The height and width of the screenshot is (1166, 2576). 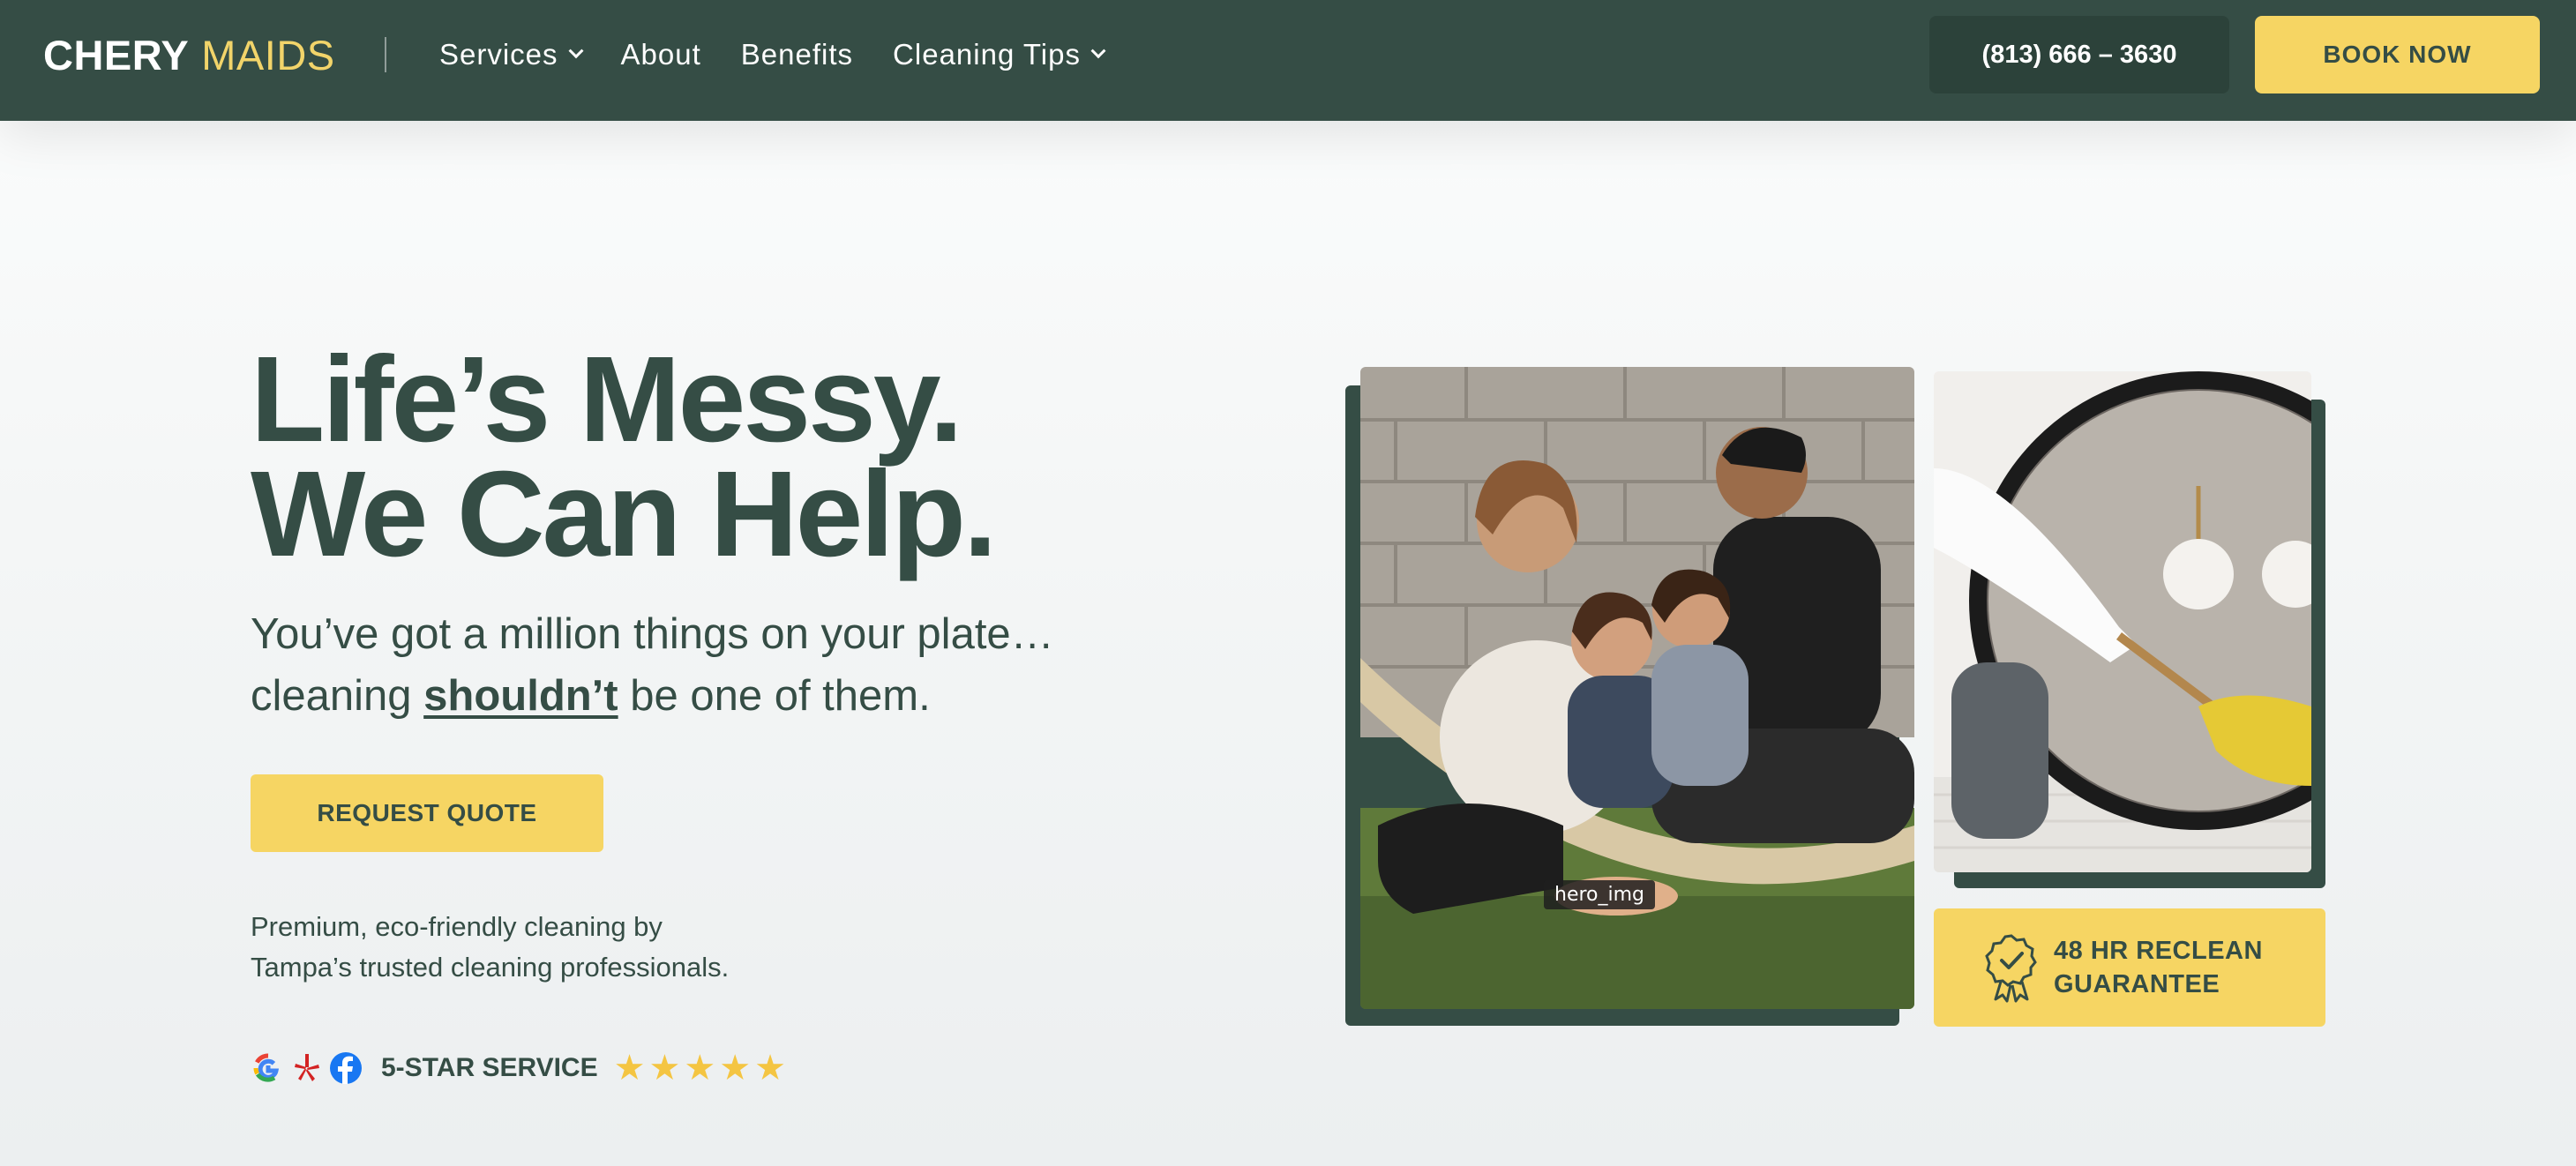 What do you see at coordinates (2011, 968) in the screenshot?
I see `badge-check-icon` at bounding box center [2011, 968].